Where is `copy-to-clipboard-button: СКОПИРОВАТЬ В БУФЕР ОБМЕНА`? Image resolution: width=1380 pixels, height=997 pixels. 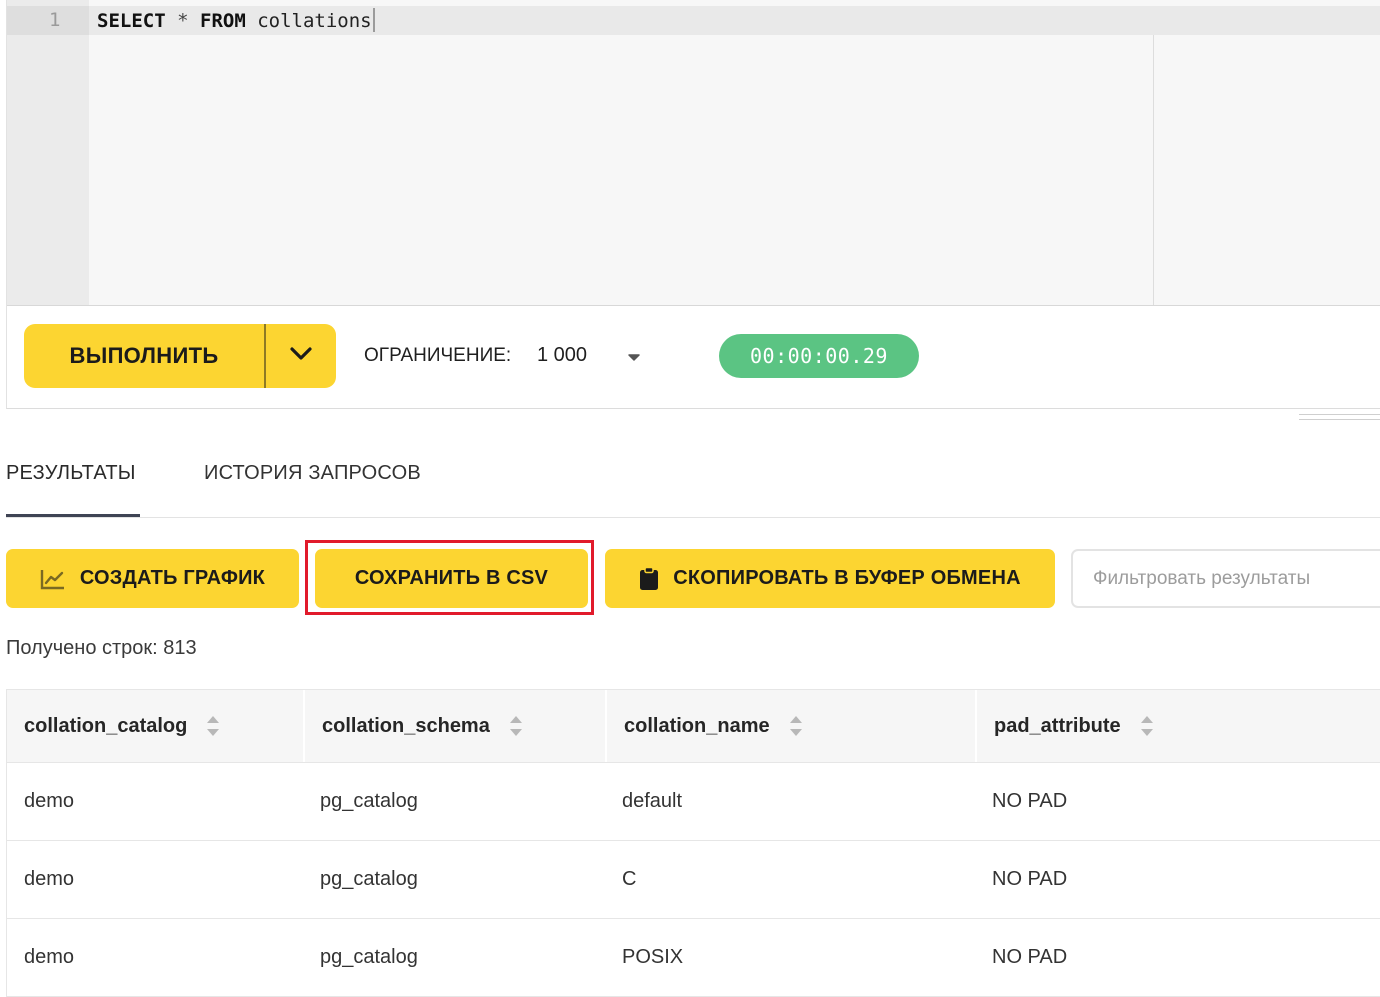
copy-to-clipboard-button: СКОПИРОВАТЬ В БУФЕР ОБМЕНА is located at coordinates (830, 578).